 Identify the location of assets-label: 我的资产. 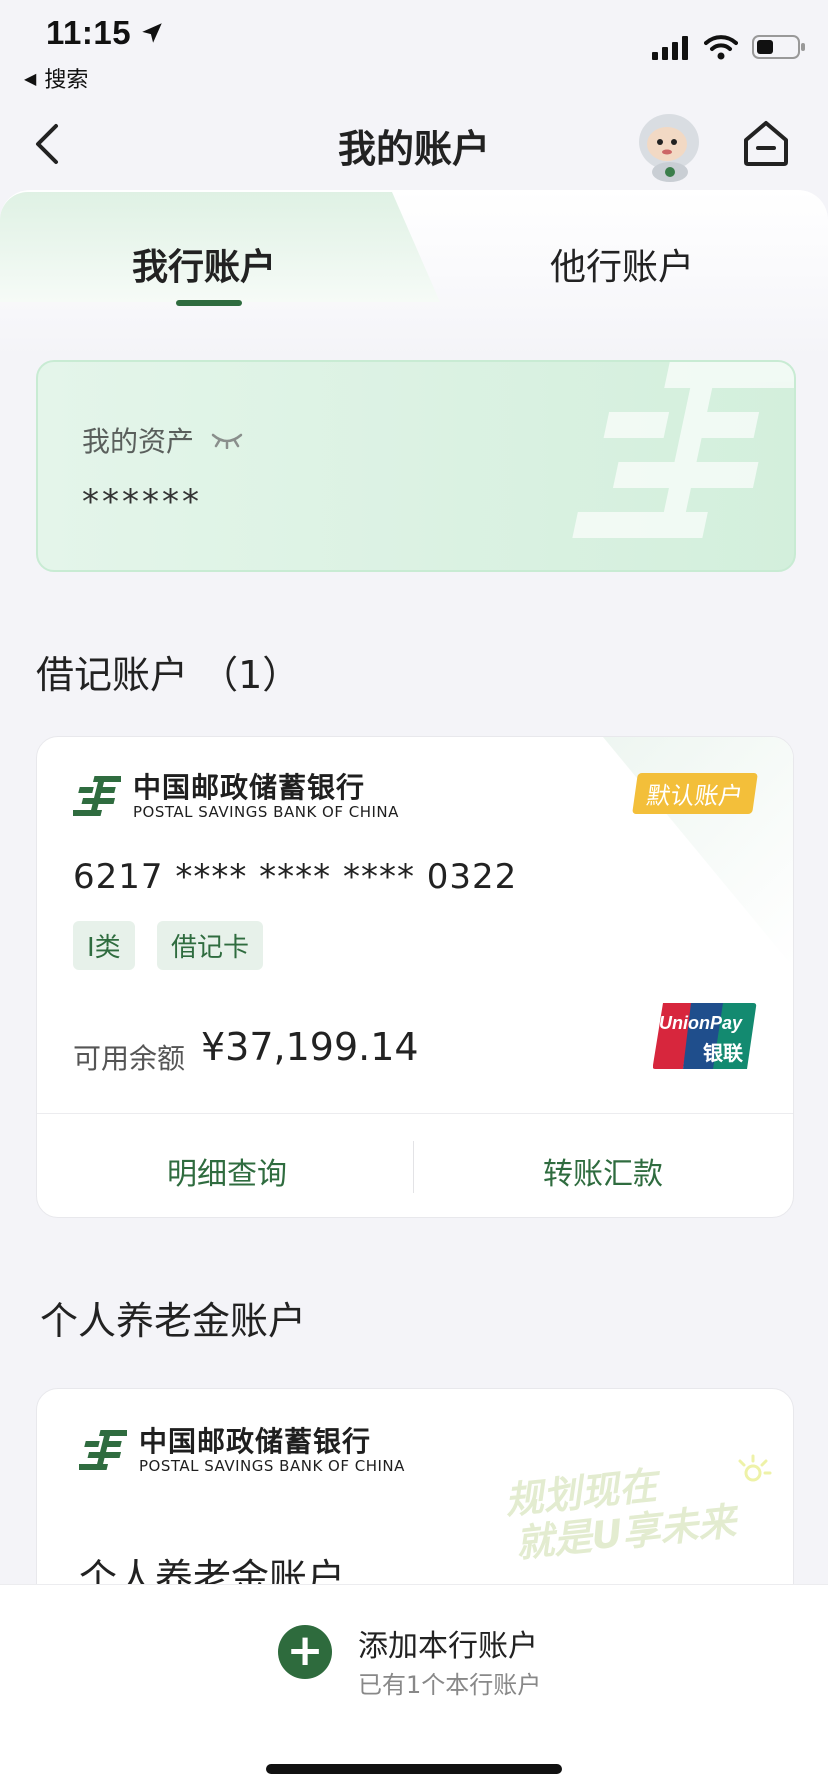
(163, 440).